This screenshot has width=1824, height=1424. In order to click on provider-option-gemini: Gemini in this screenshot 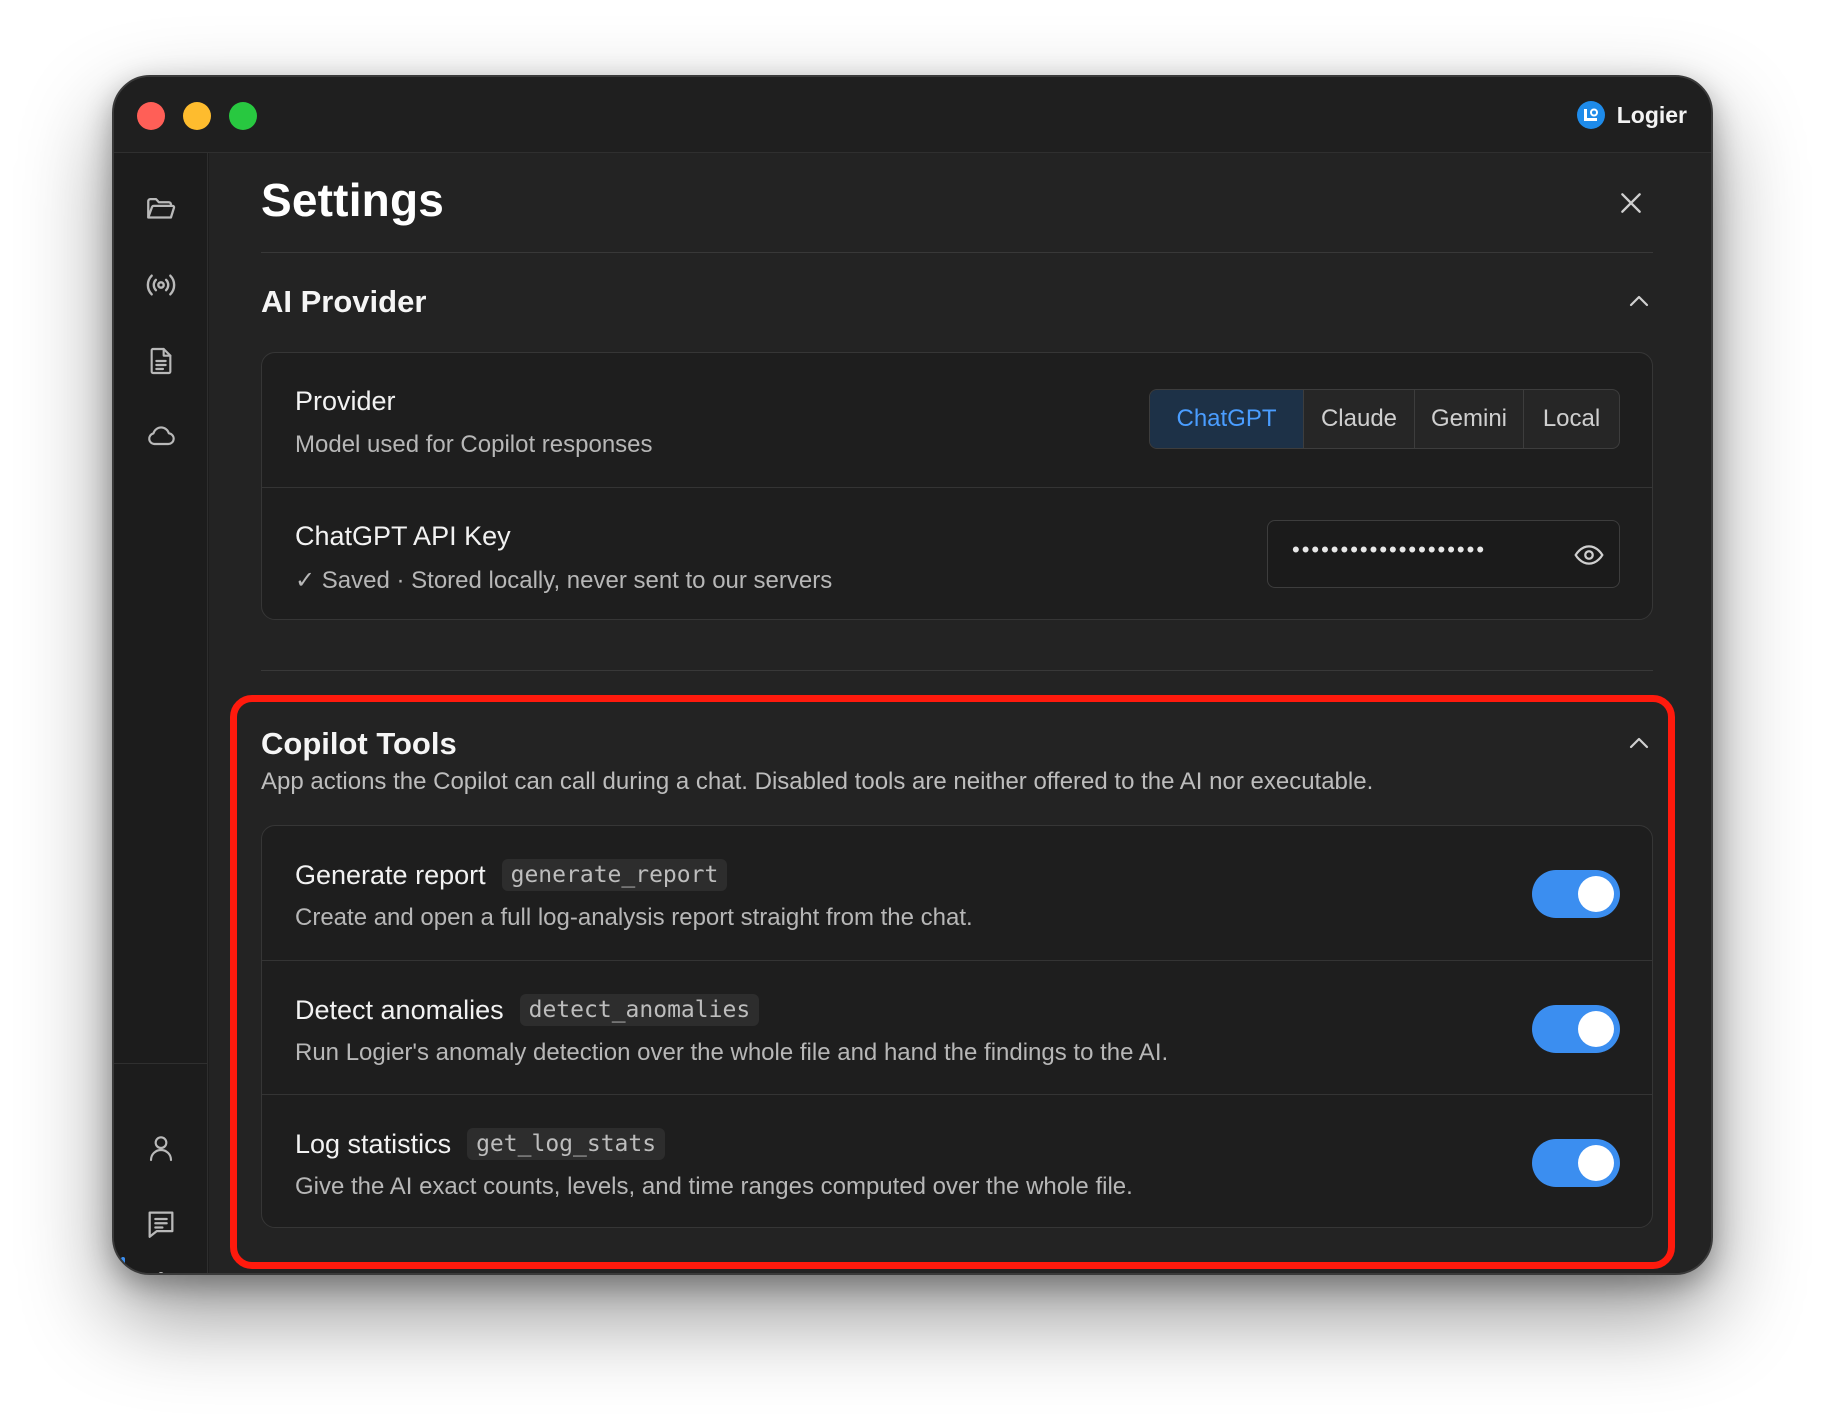, I will do `click(1468, 419)`.